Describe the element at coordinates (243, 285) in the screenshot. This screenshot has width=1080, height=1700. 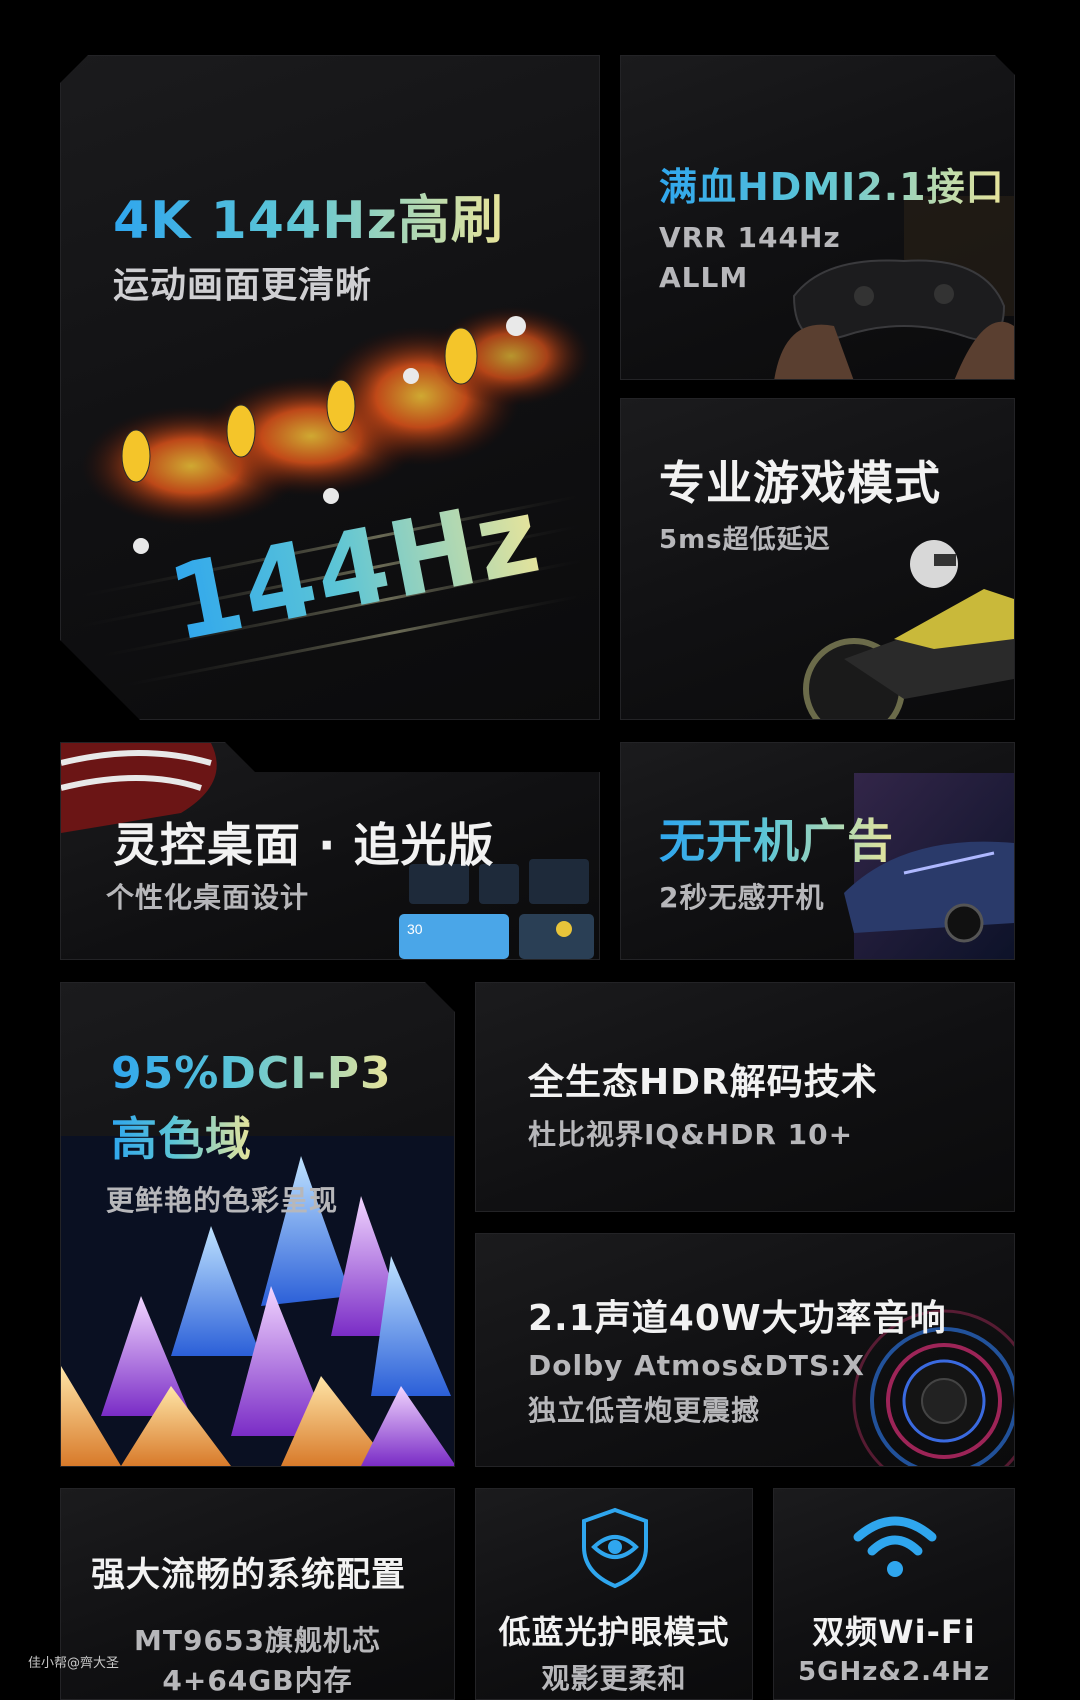
I see `refresh-subtitle: 运动画面更清晰` at that location.